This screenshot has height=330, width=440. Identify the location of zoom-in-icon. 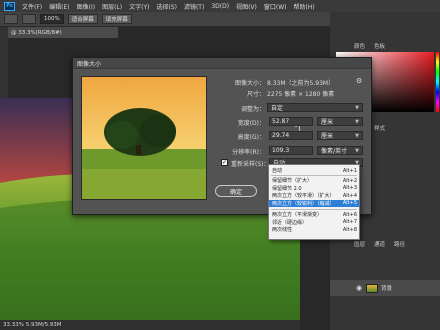
(29, 19).